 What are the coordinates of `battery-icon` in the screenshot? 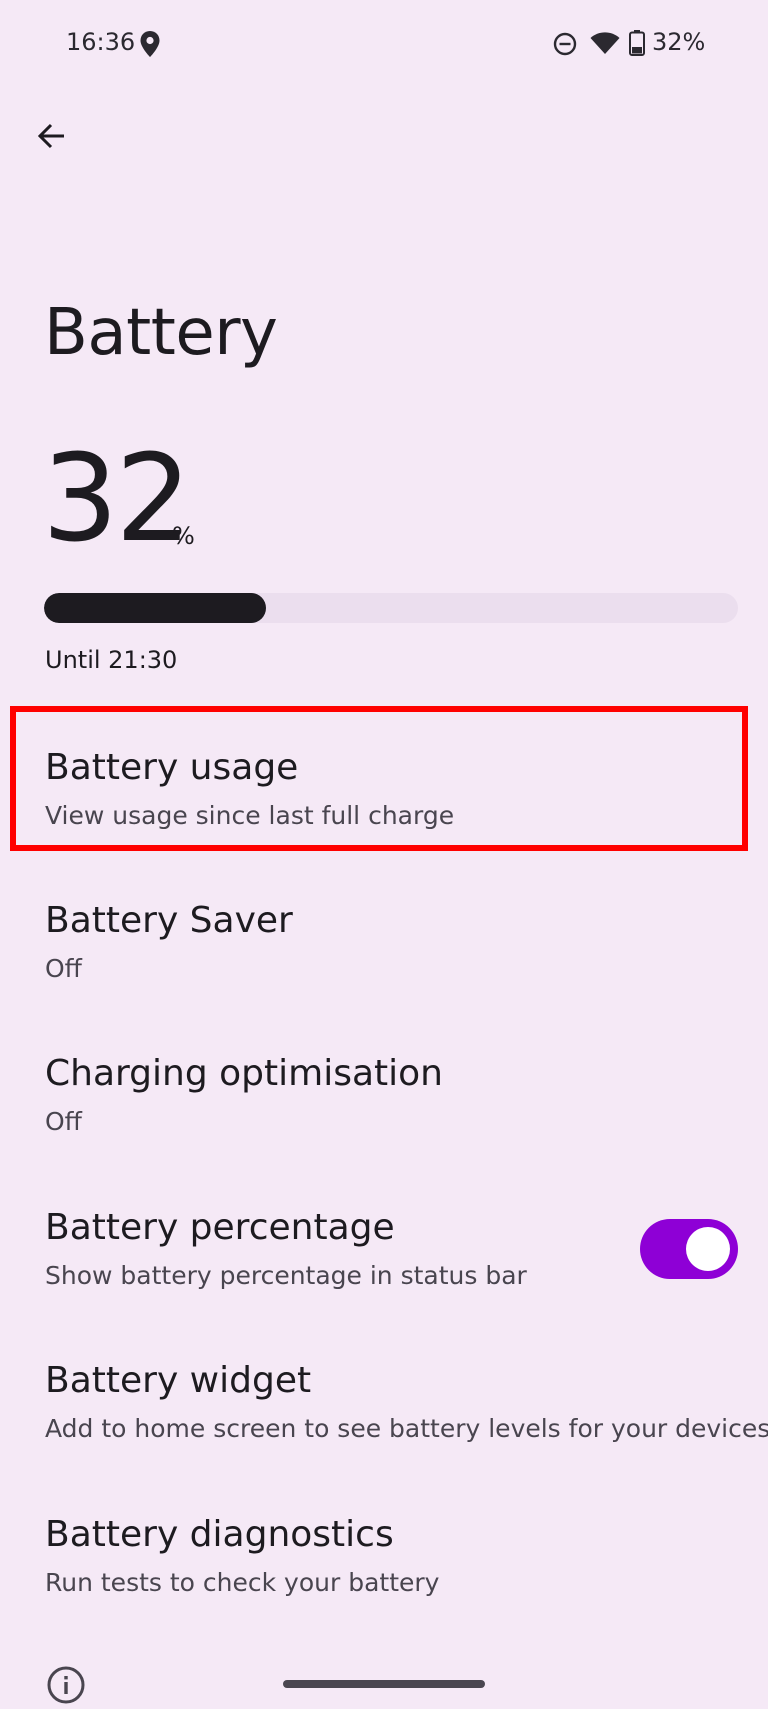 It's located at (637, 43).